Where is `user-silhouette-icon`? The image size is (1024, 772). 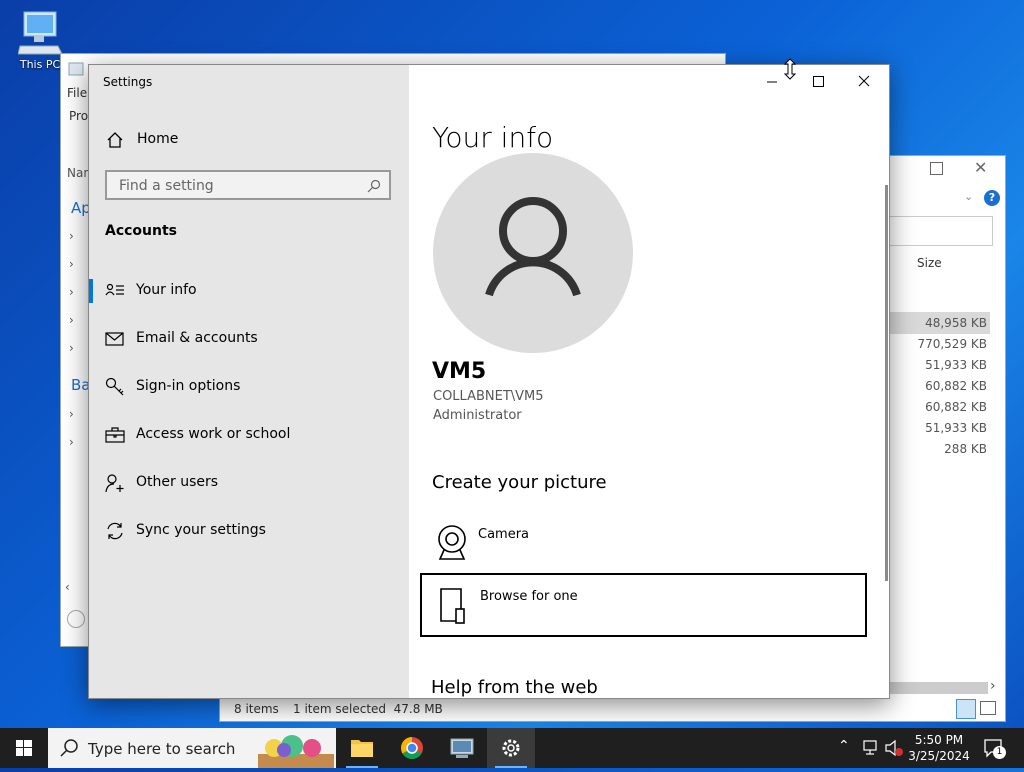 user-silhouette-icon is located at coordinates (533, 247).